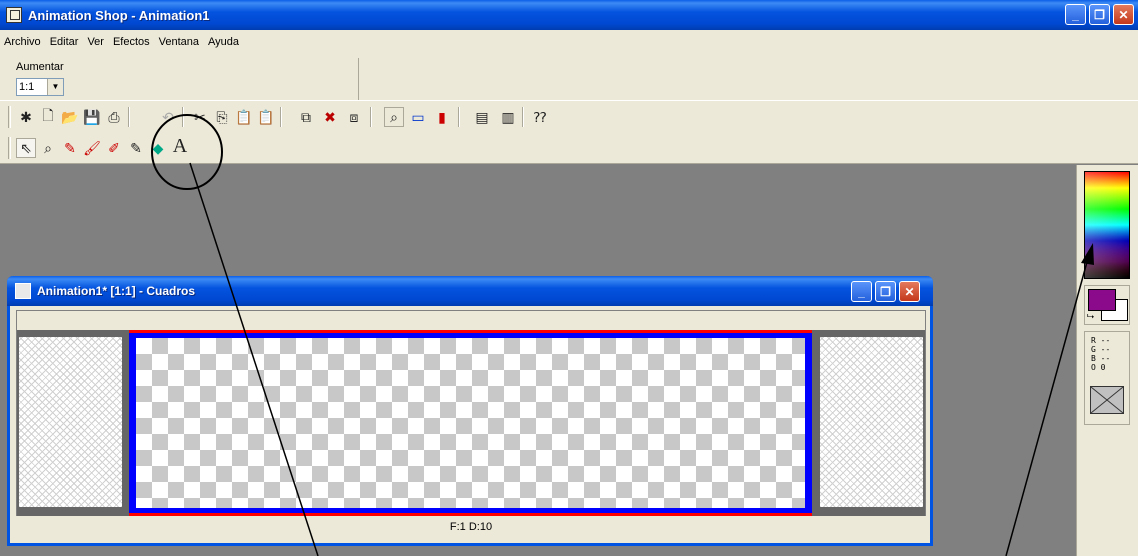 Image resolution: width=1138 pixels, height=556 pixels. What do you see at coordinates (200, 117) in the screenshot?
I see `cut-icon: ✂` at bounding box center [200, 117].